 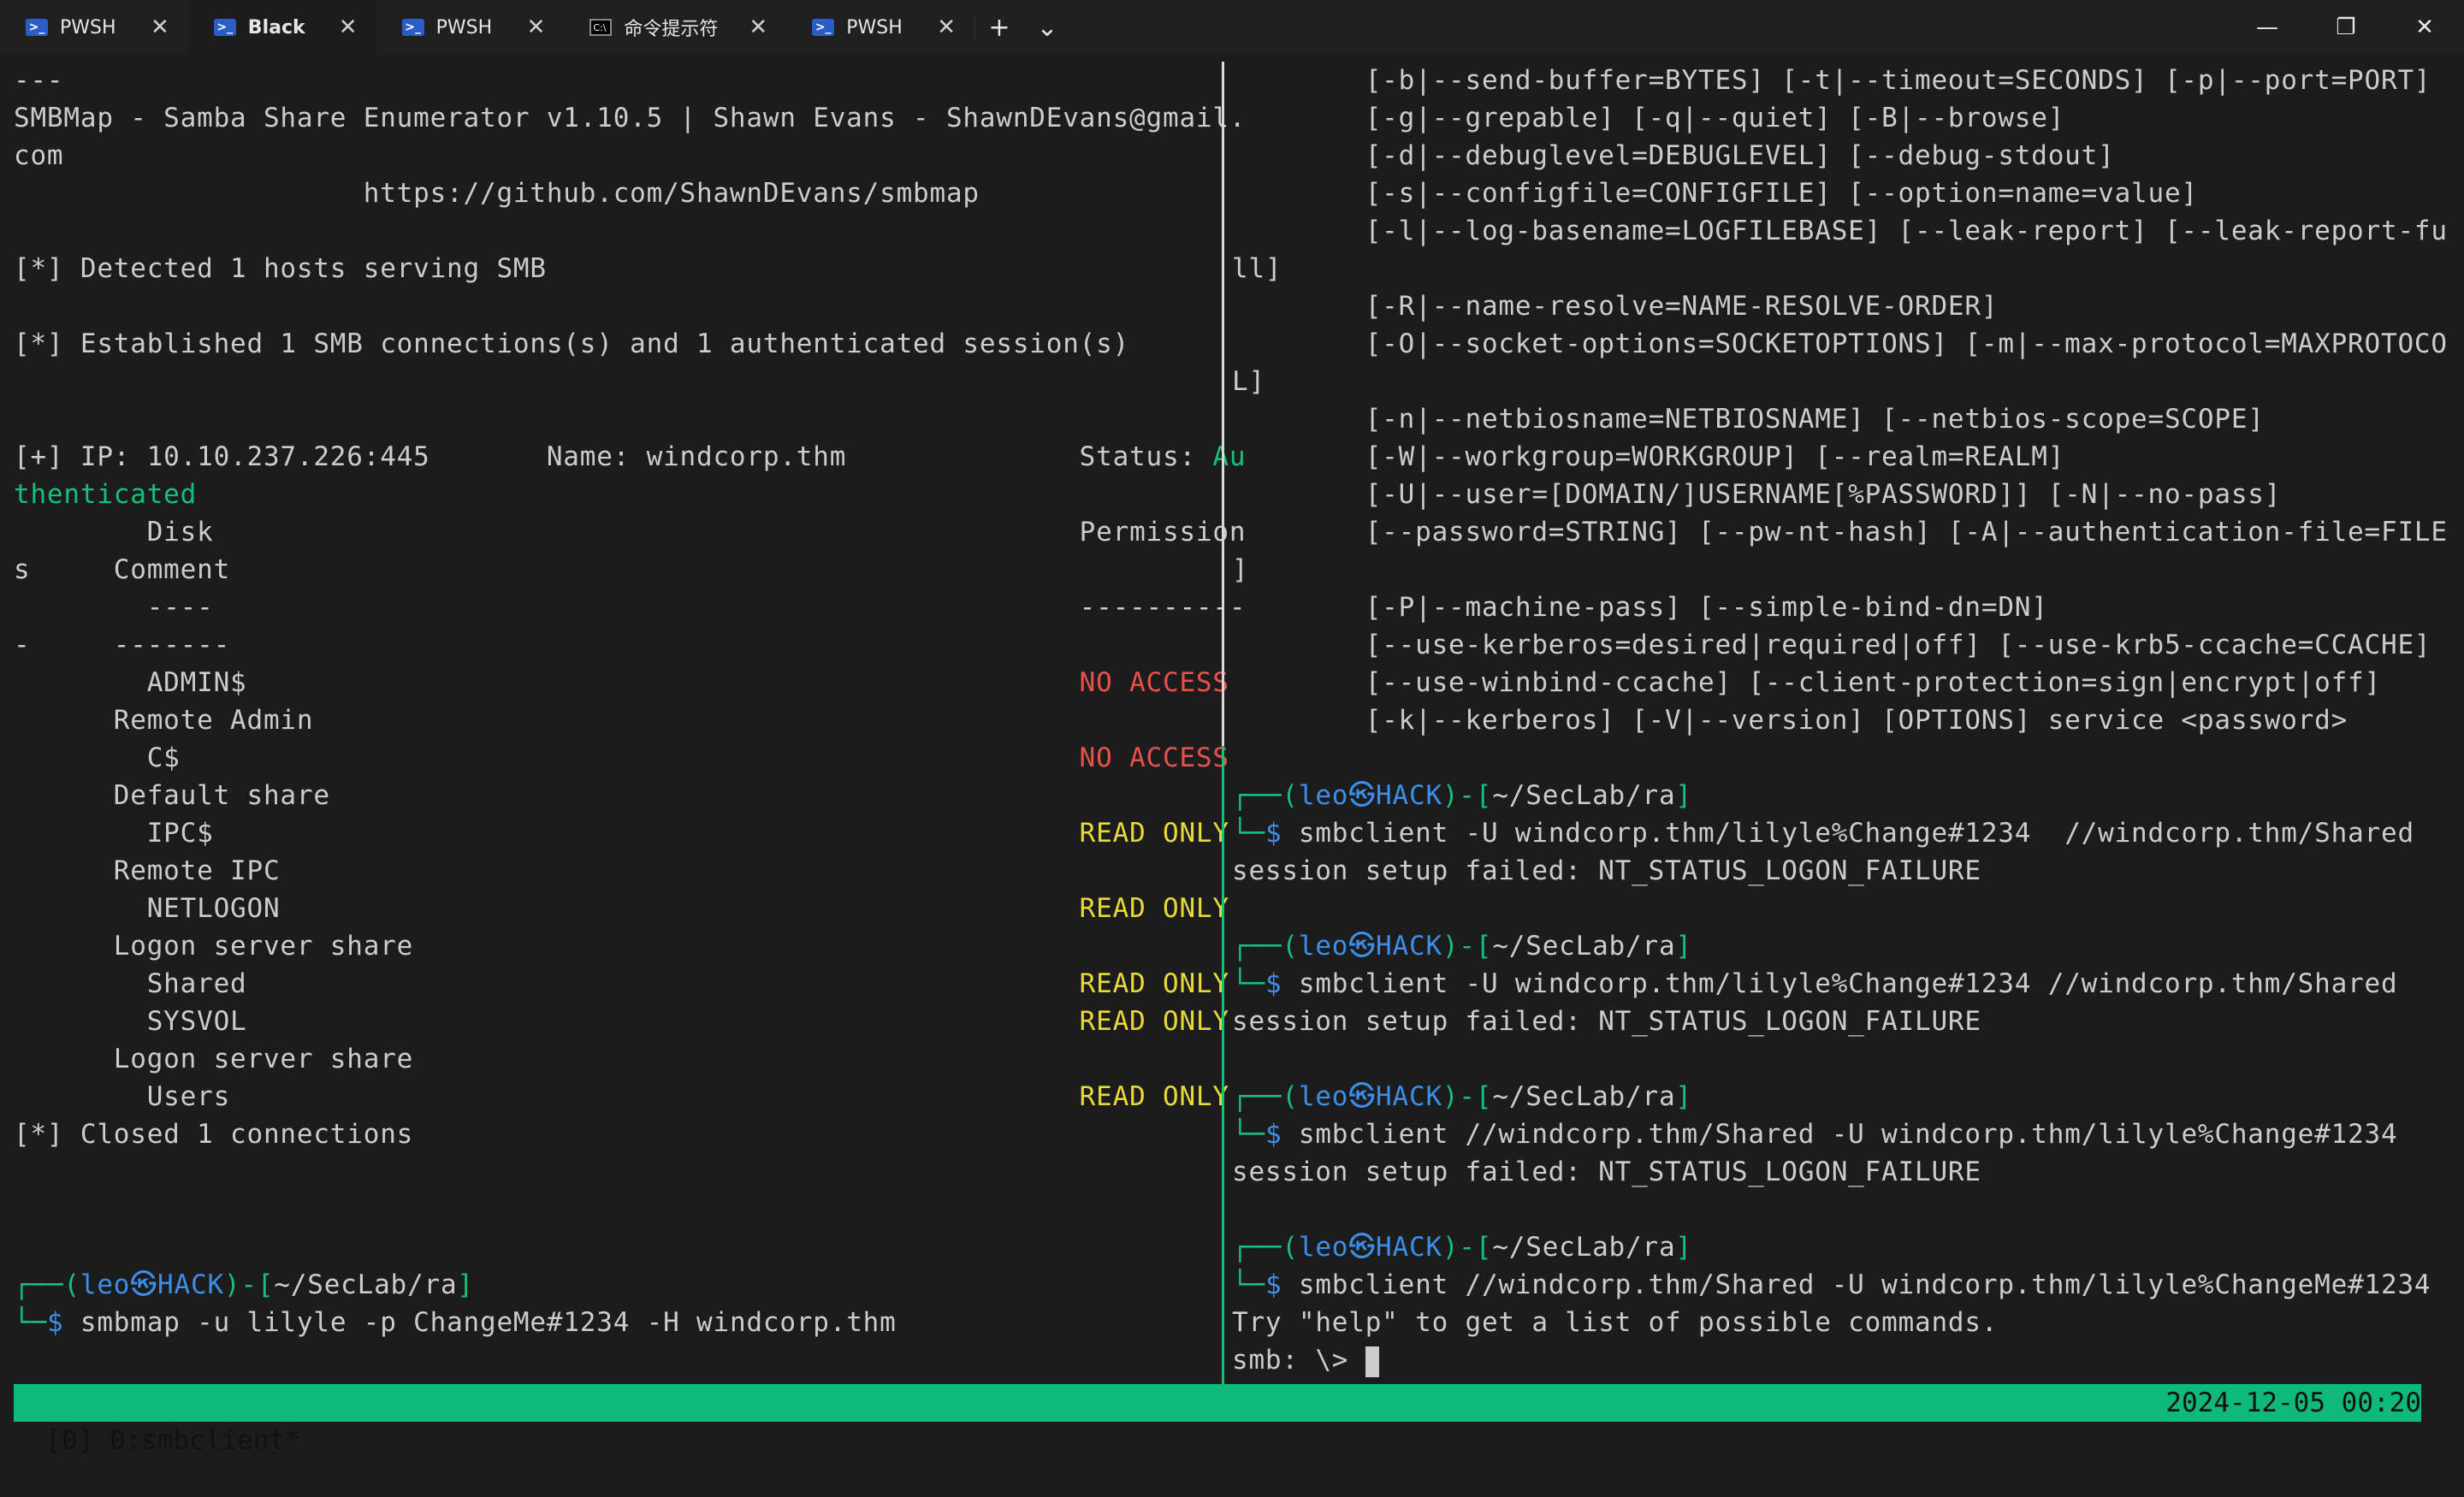 I want to click on status-clock: 2024-12-05 00:20, so click(x=2293, y=1403).